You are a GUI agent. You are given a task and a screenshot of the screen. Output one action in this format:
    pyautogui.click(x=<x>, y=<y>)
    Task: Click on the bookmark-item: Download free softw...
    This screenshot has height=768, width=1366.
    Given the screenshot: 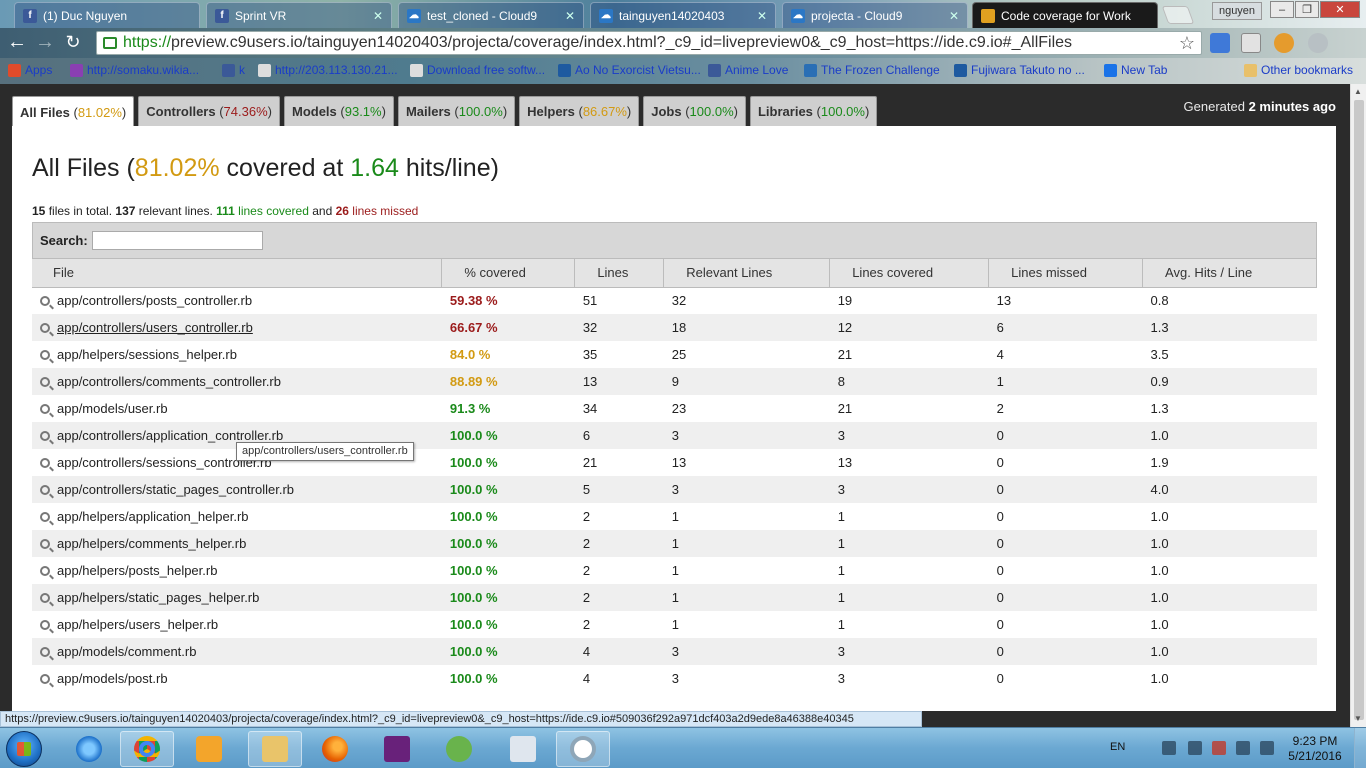 What is the action you would take?
    pyautogui.click(x=477, y=70)
    